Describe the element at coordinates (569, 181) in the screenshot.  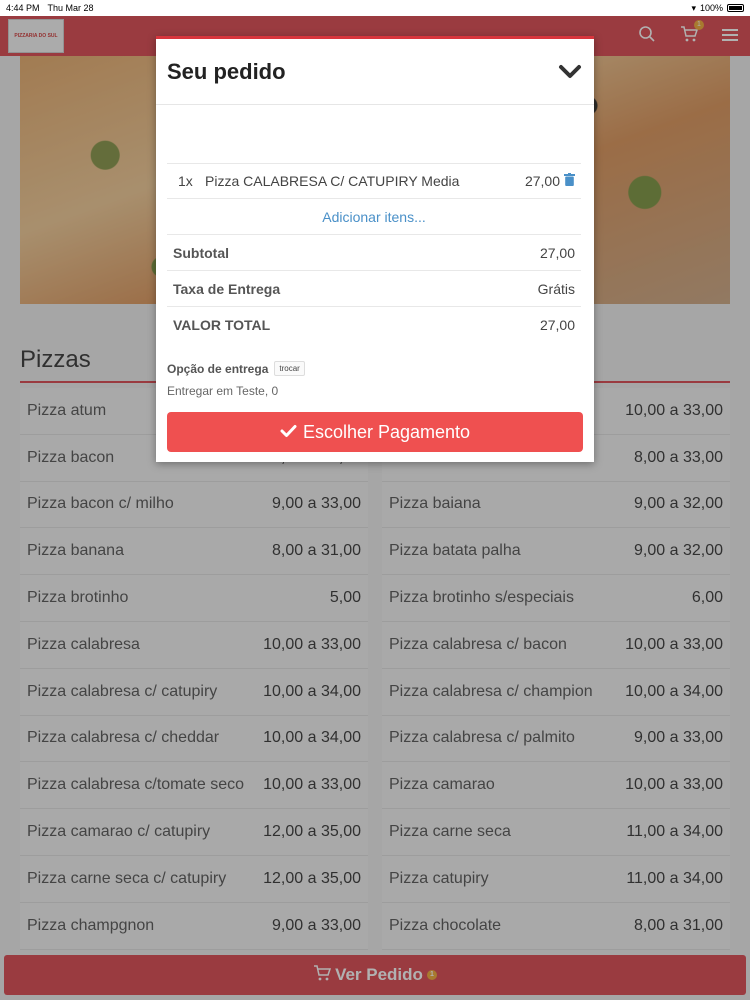
I see `trash-icon` at that location.